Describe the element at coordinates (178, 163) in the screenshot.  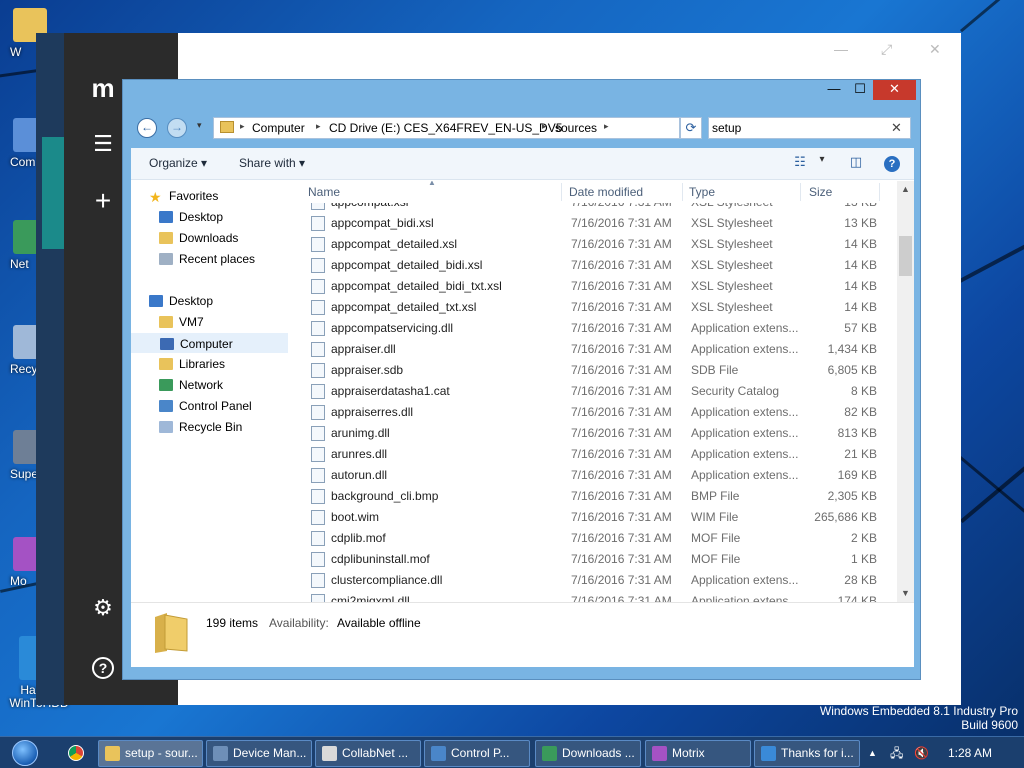
I see `organize-button: Organize ▾` at that location.